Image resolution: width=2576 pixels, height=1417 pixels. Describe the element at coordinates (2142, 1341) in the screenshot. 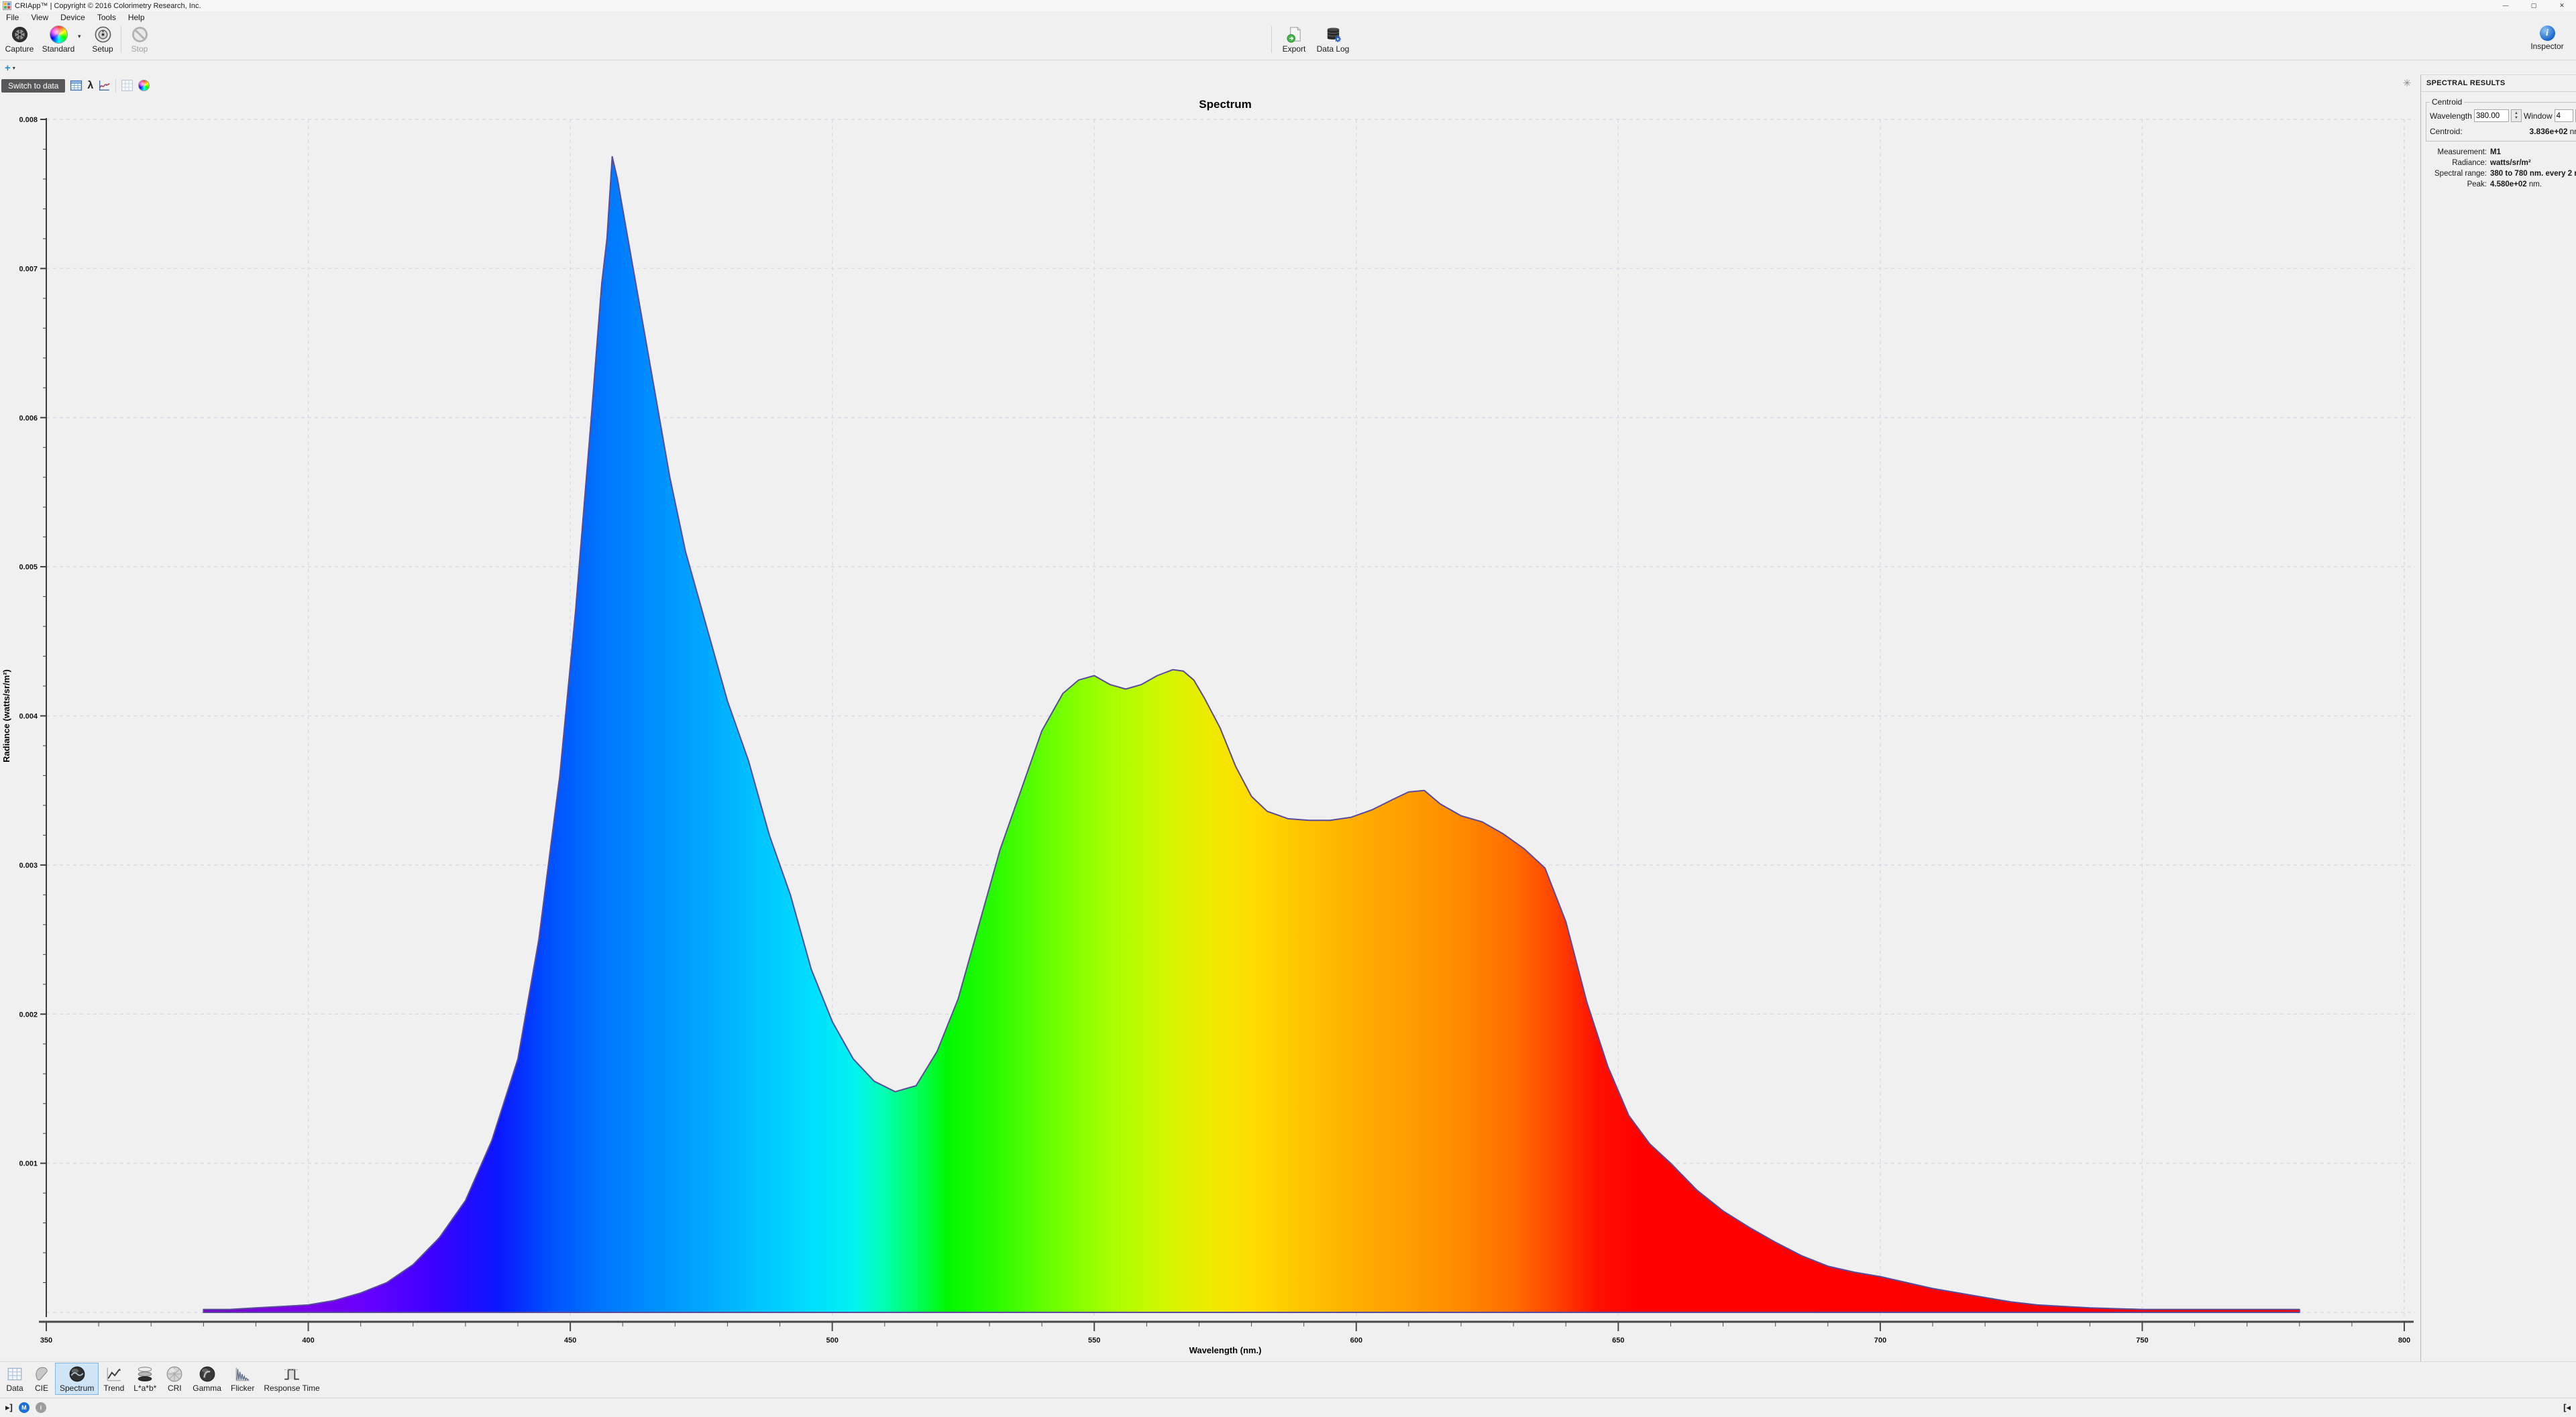

I see `svg-text: 750` at that location.